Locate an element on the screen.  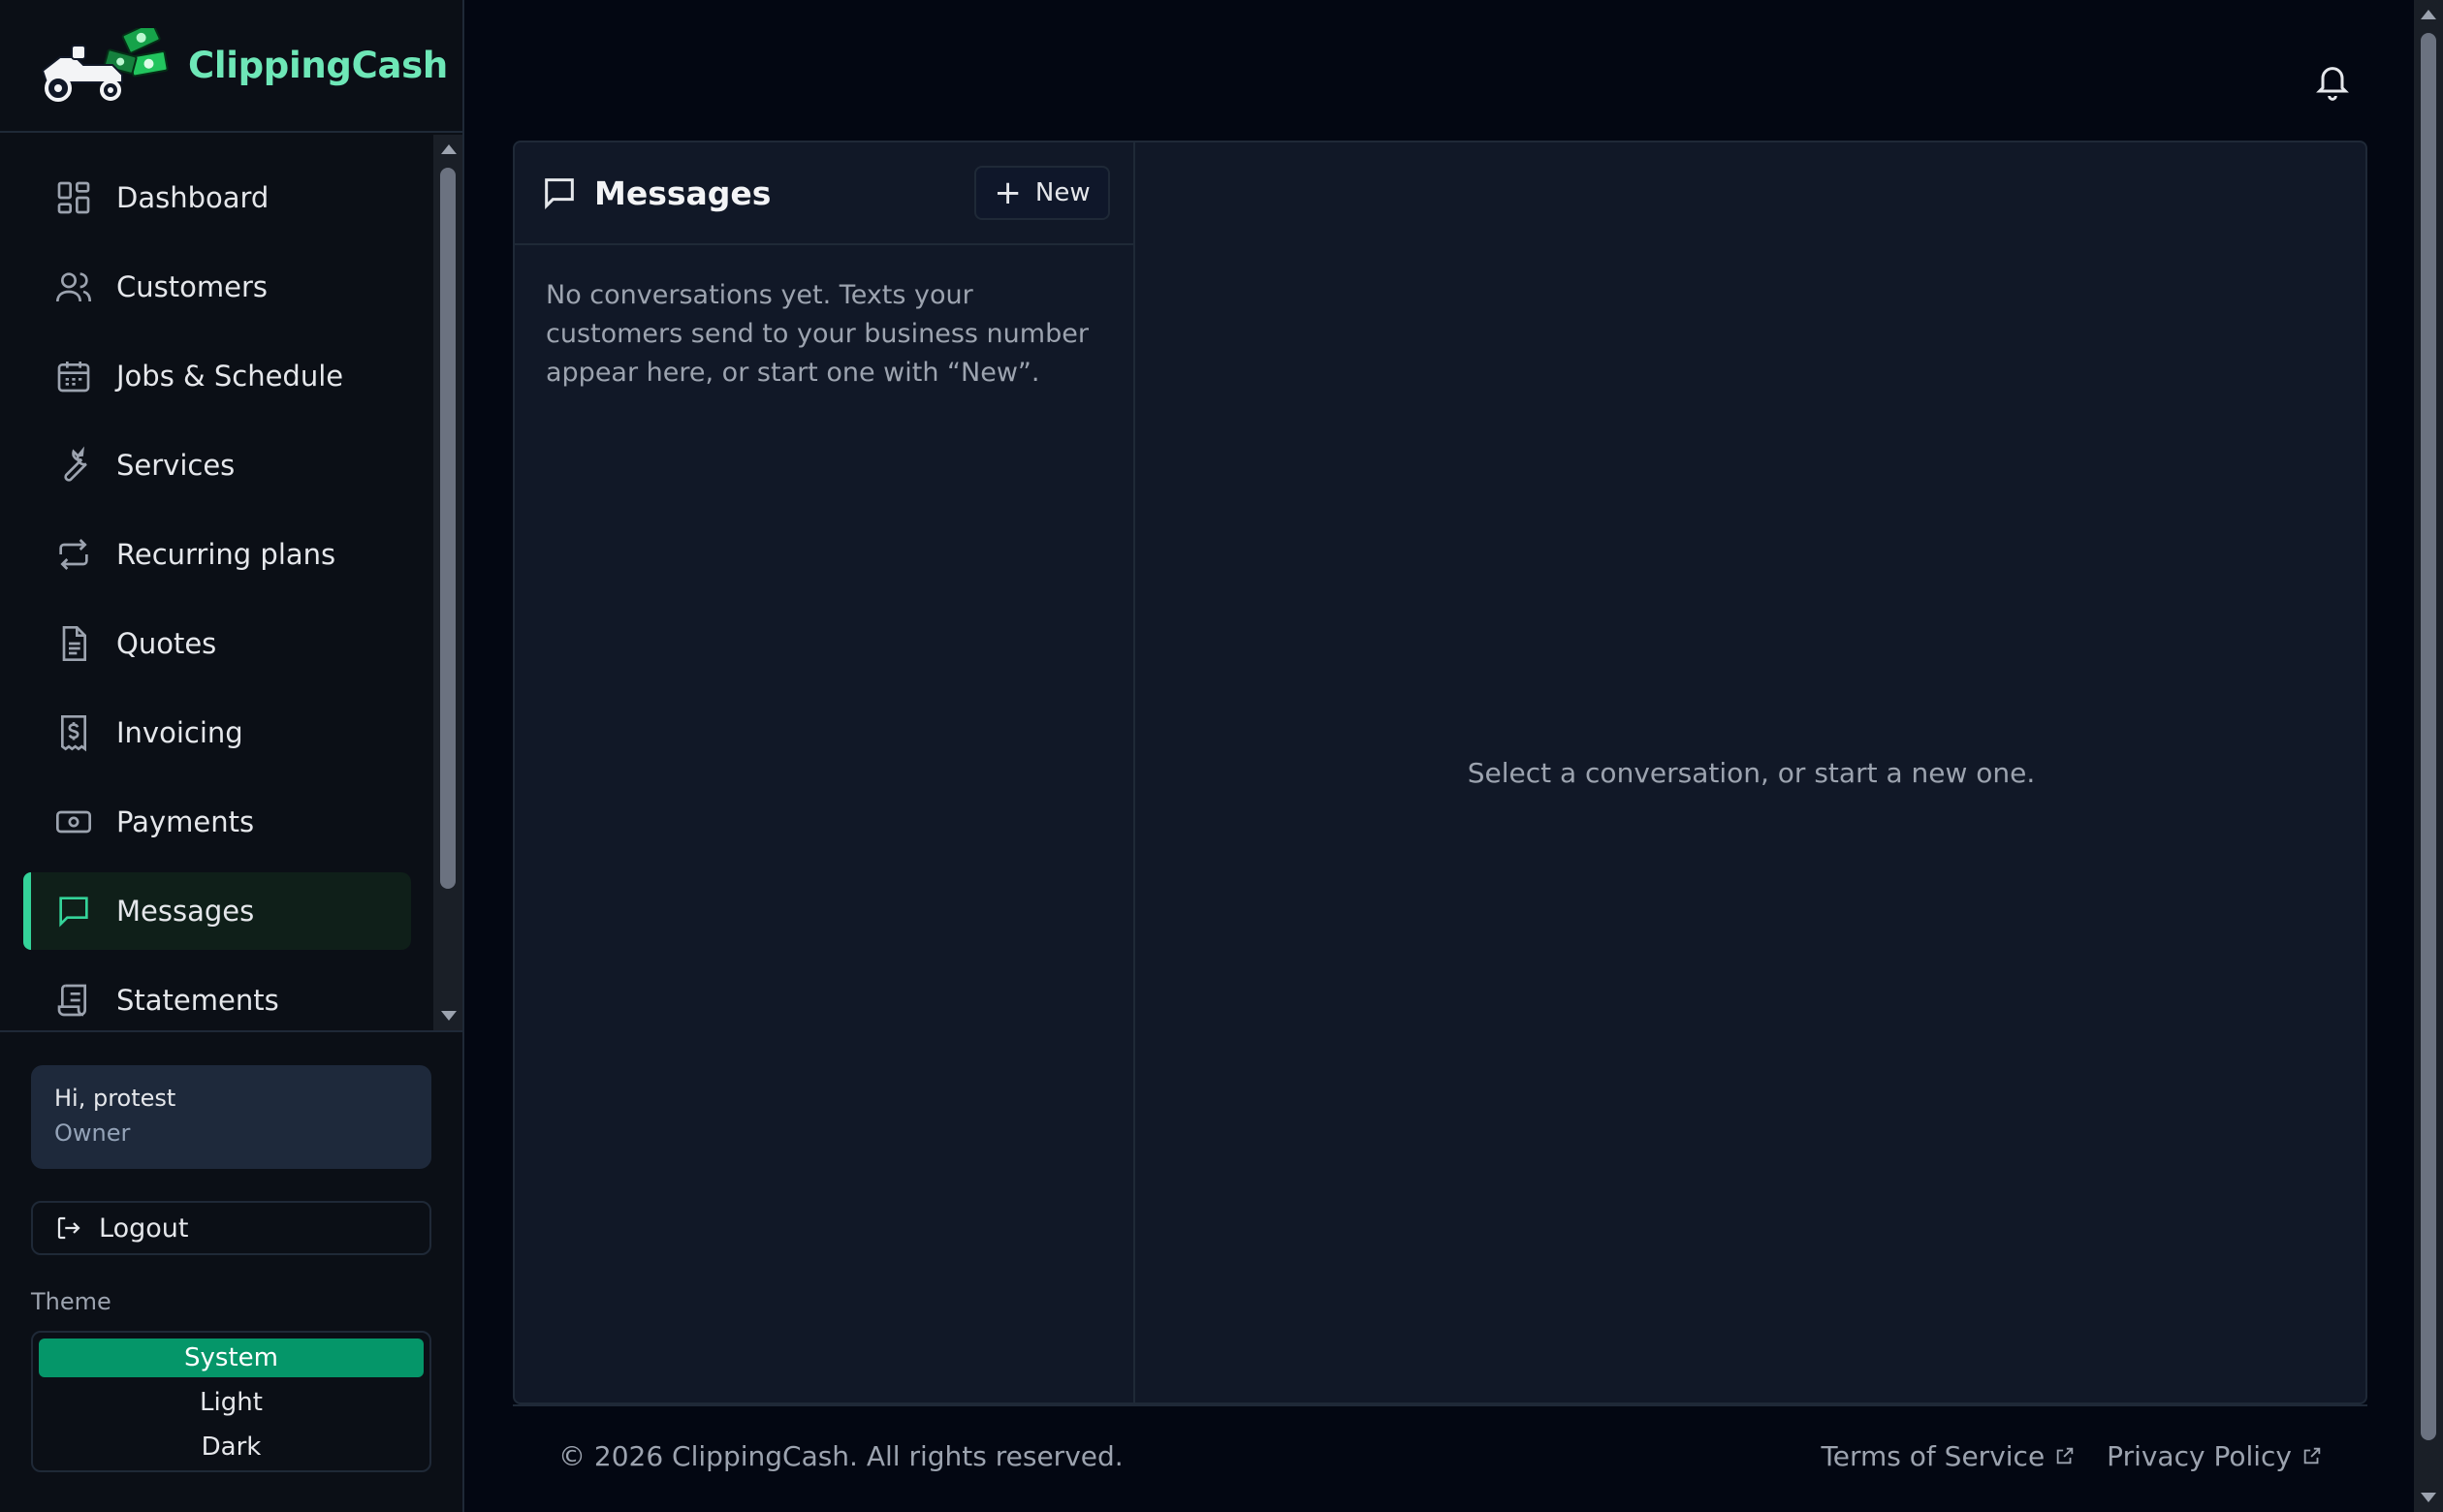
sidebar-item-label: Recurring plans is located at coordinates (226, 555).